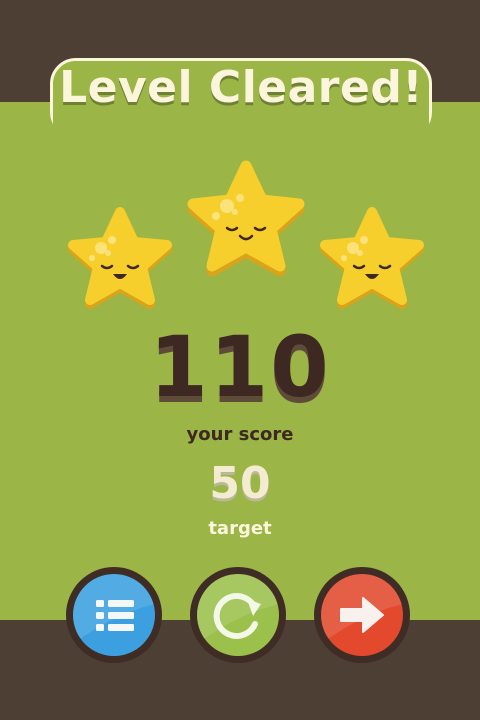  I want to click on level-cleared-title: Level Cleared!, so click(241, 87).